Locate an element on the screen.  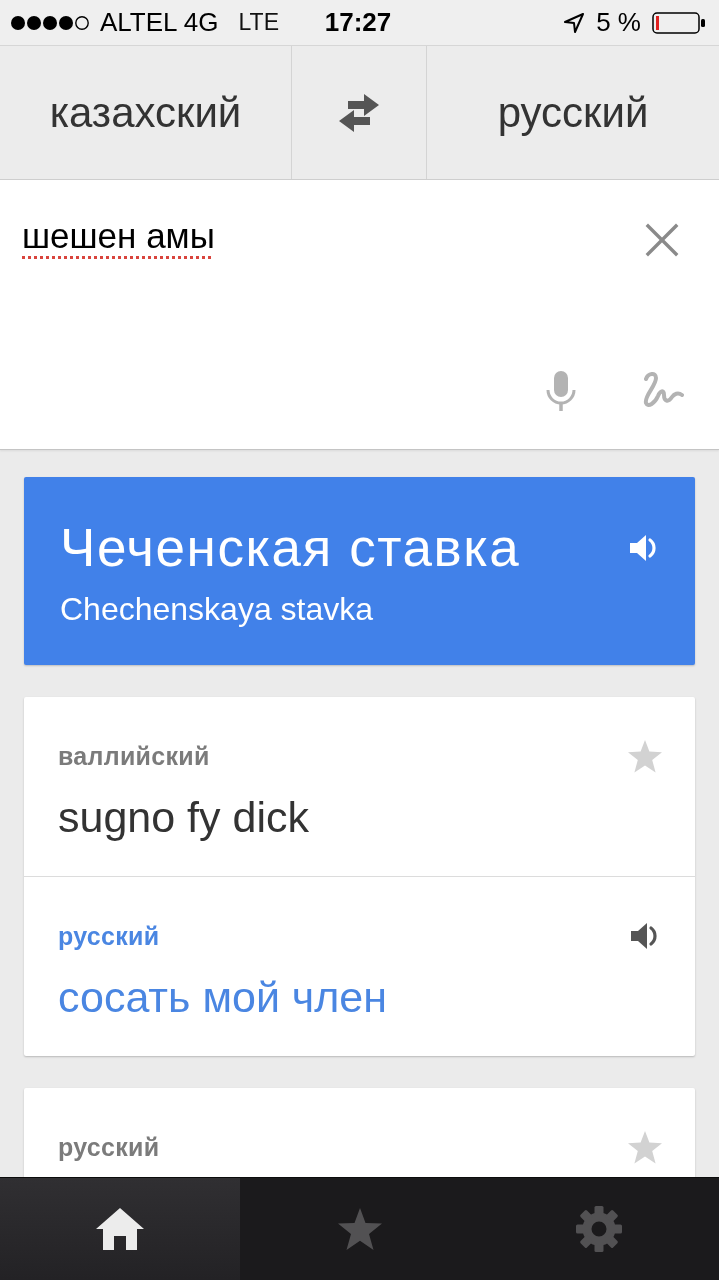
clock-time: 17:27 is located at coordinates (358, 22).